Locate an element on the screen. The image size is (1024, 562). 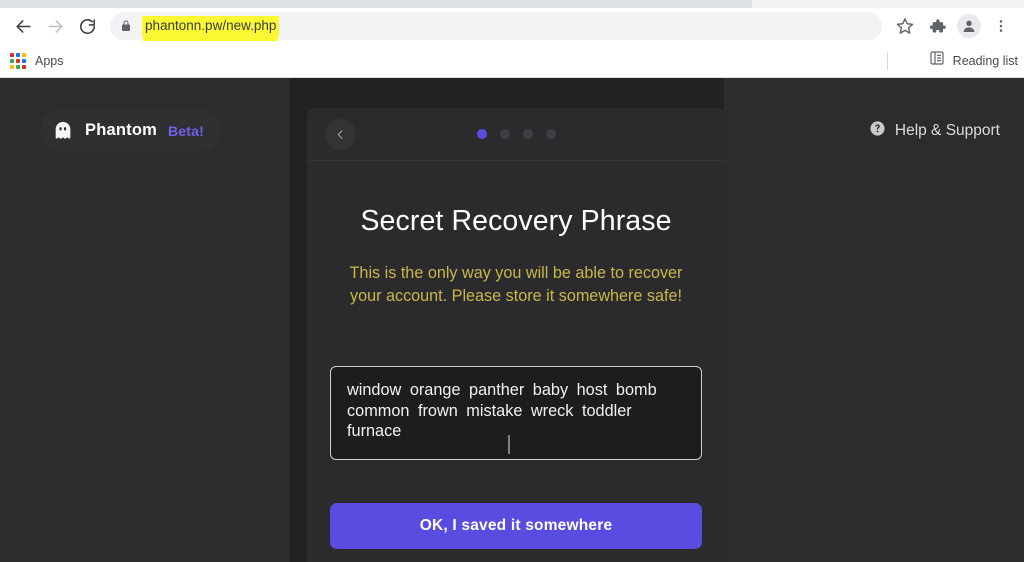
apps-grid-icon is located at coordinates (18, 60).